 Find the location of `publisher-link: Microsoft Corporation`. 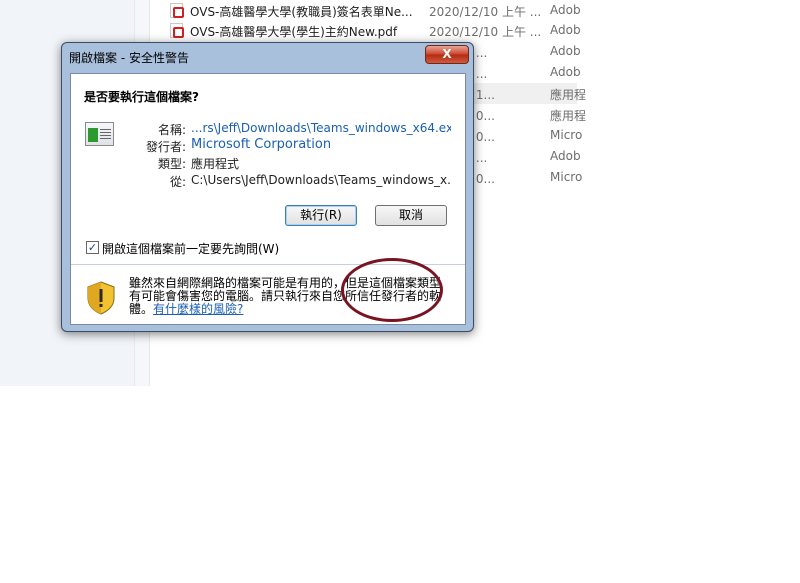

publisher-link: Microsoft Corporation is located at coordinates (321, 144).